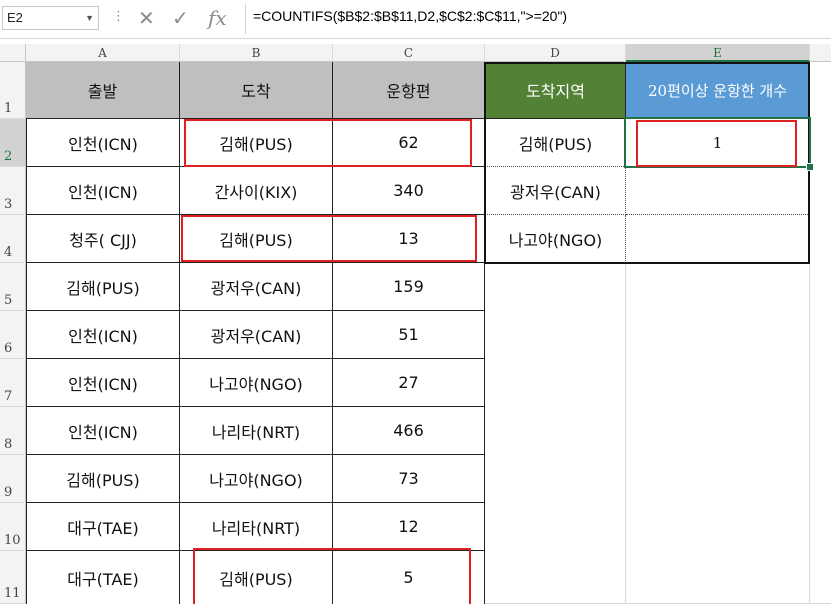 The width and height of the screenshot is (831, 604). What do you see at coordinates (409, 431) in the screenshot?
I see `flights-cell: 466` at bounding box center [409, 431].